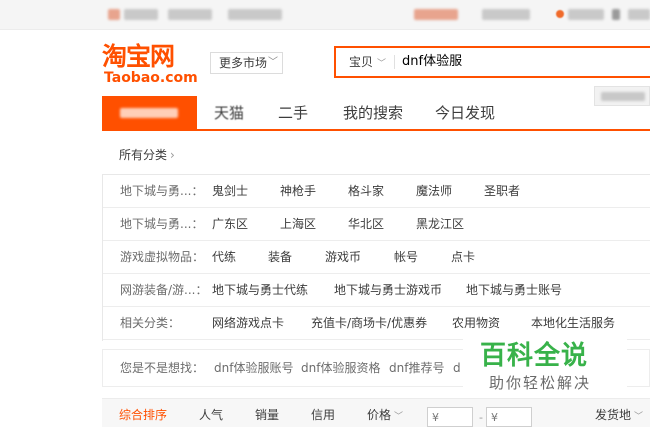 The width and height of the screenshot is (650, 427). I want to click on filter-option: 鬼剑士, so click(230, 191).